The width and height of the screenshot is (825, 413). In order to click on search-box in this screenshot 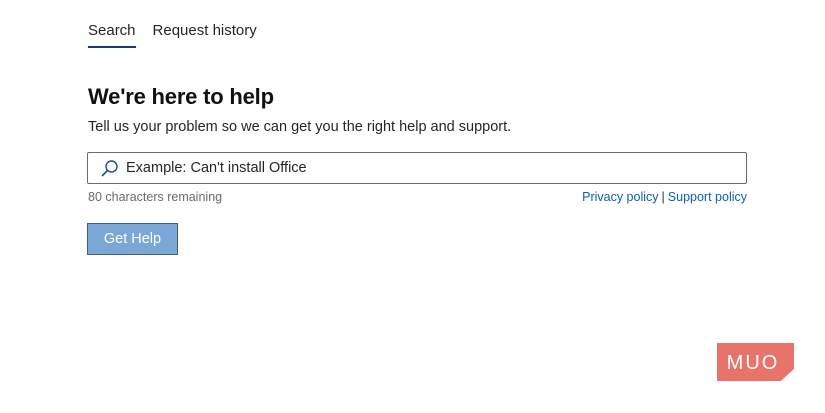, I will do `click(417, 168)`.